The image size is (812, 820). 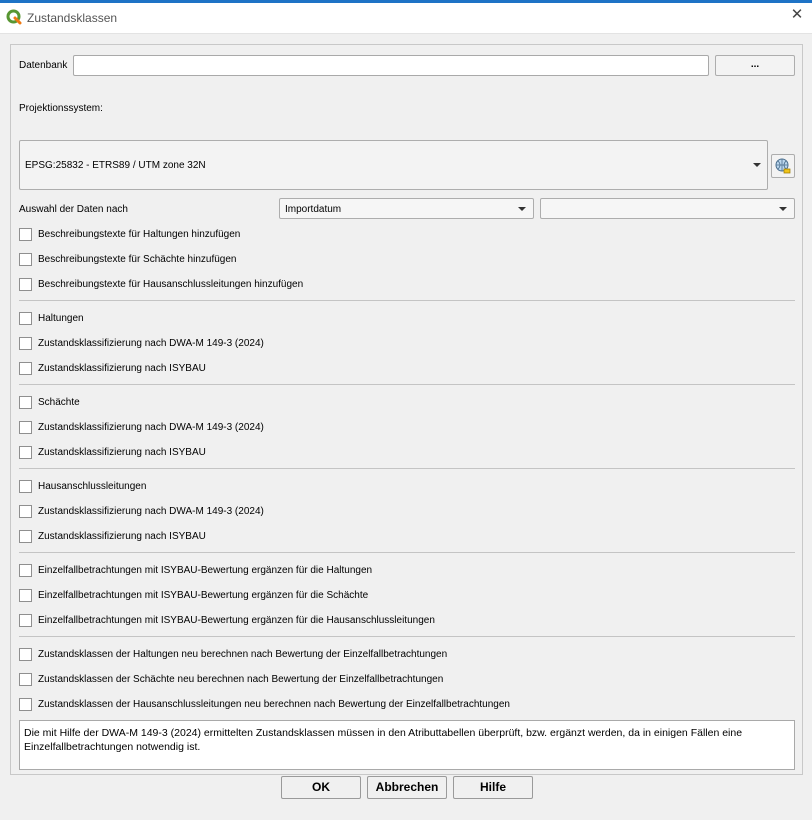 What do you see at coordinates (319, 487) in the screenshot?
I see `checkbox-row: Hausanschlussleitungen` at bounding box center [319, 487].